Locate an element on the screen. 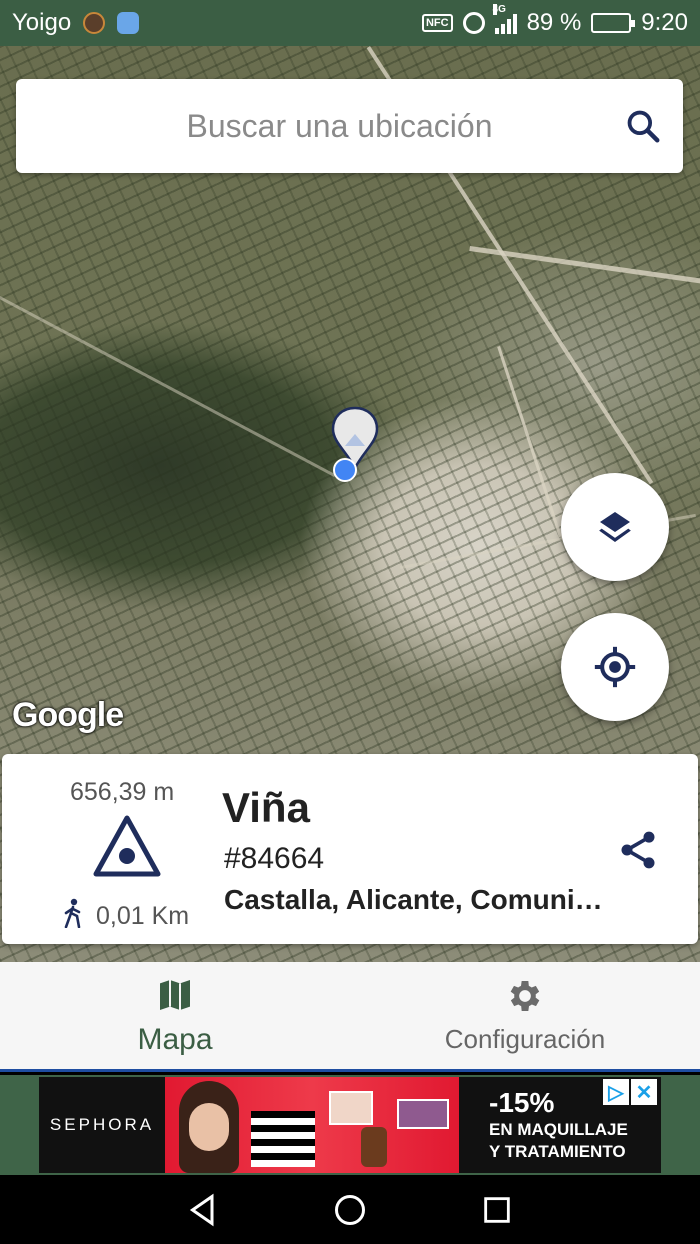 The image size is (700, 1244). status-bar: Yoigo NFC 4G 89 % 9:20 is located at coordinates (350, 23).